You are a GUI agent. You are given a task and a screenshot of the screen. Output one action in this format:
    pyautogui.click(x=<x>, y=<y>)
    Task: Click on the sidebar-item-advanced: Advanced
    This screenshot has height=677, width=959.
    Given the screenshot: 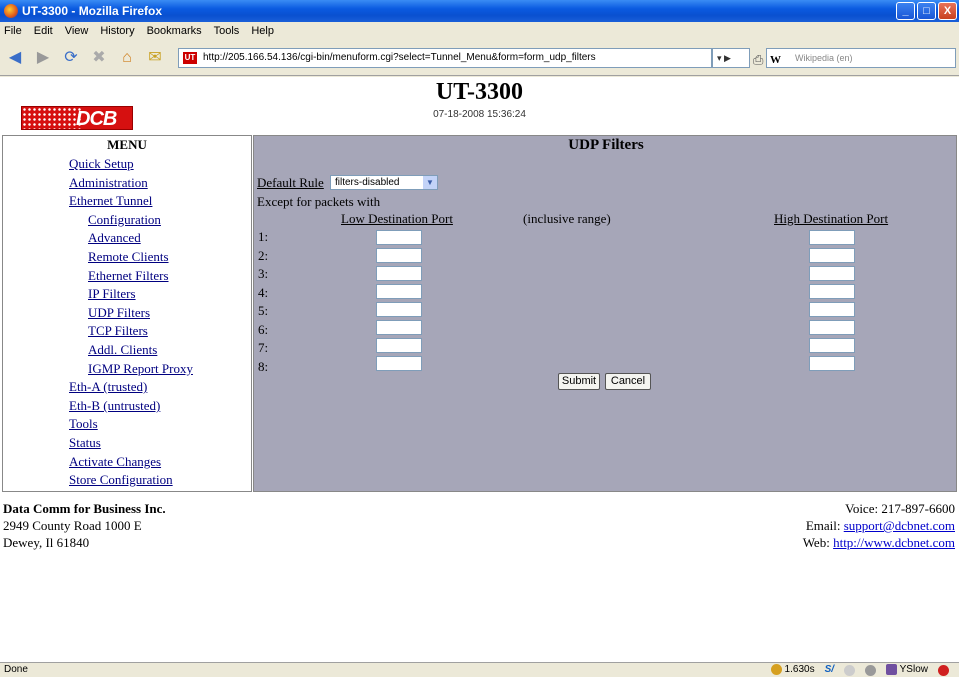 What is the action you would take?
    pyautogui.click(x=114, y=238)
    